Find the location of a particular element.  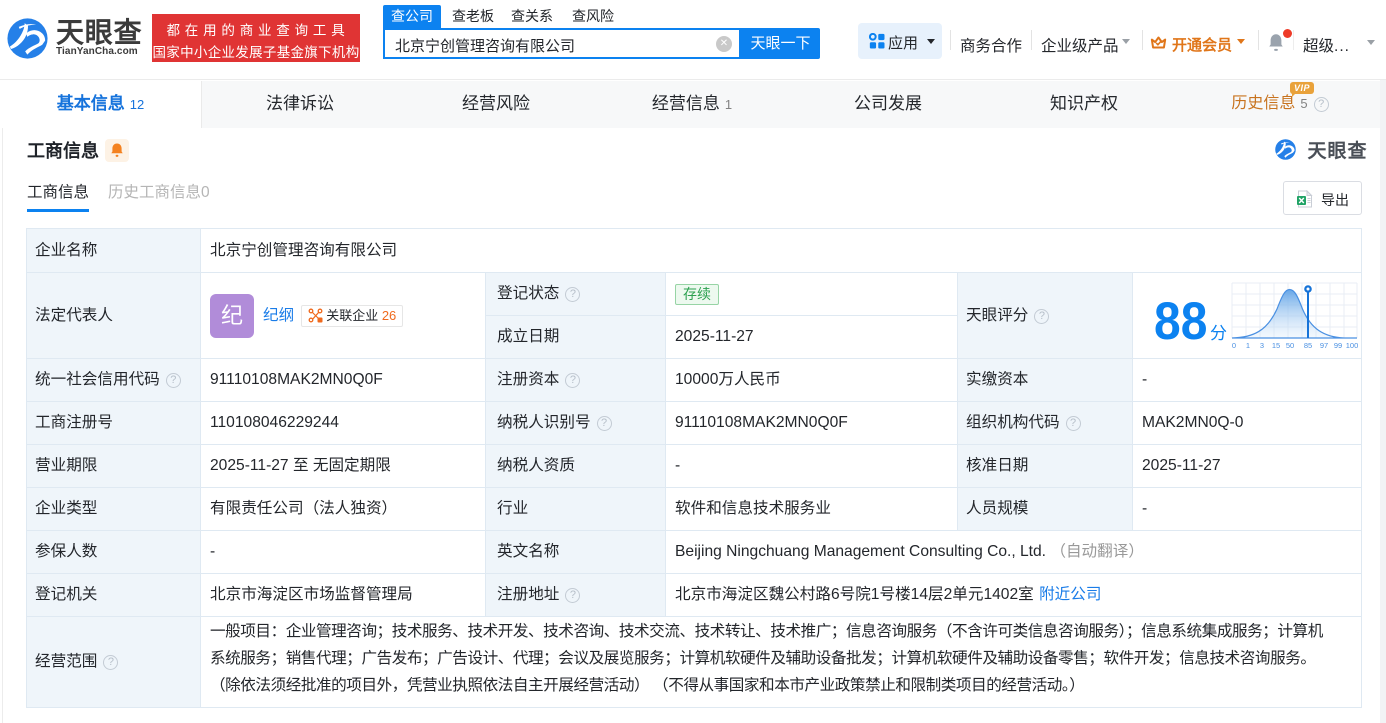

svg-text: 0 is located at coordinates (1234, 345).